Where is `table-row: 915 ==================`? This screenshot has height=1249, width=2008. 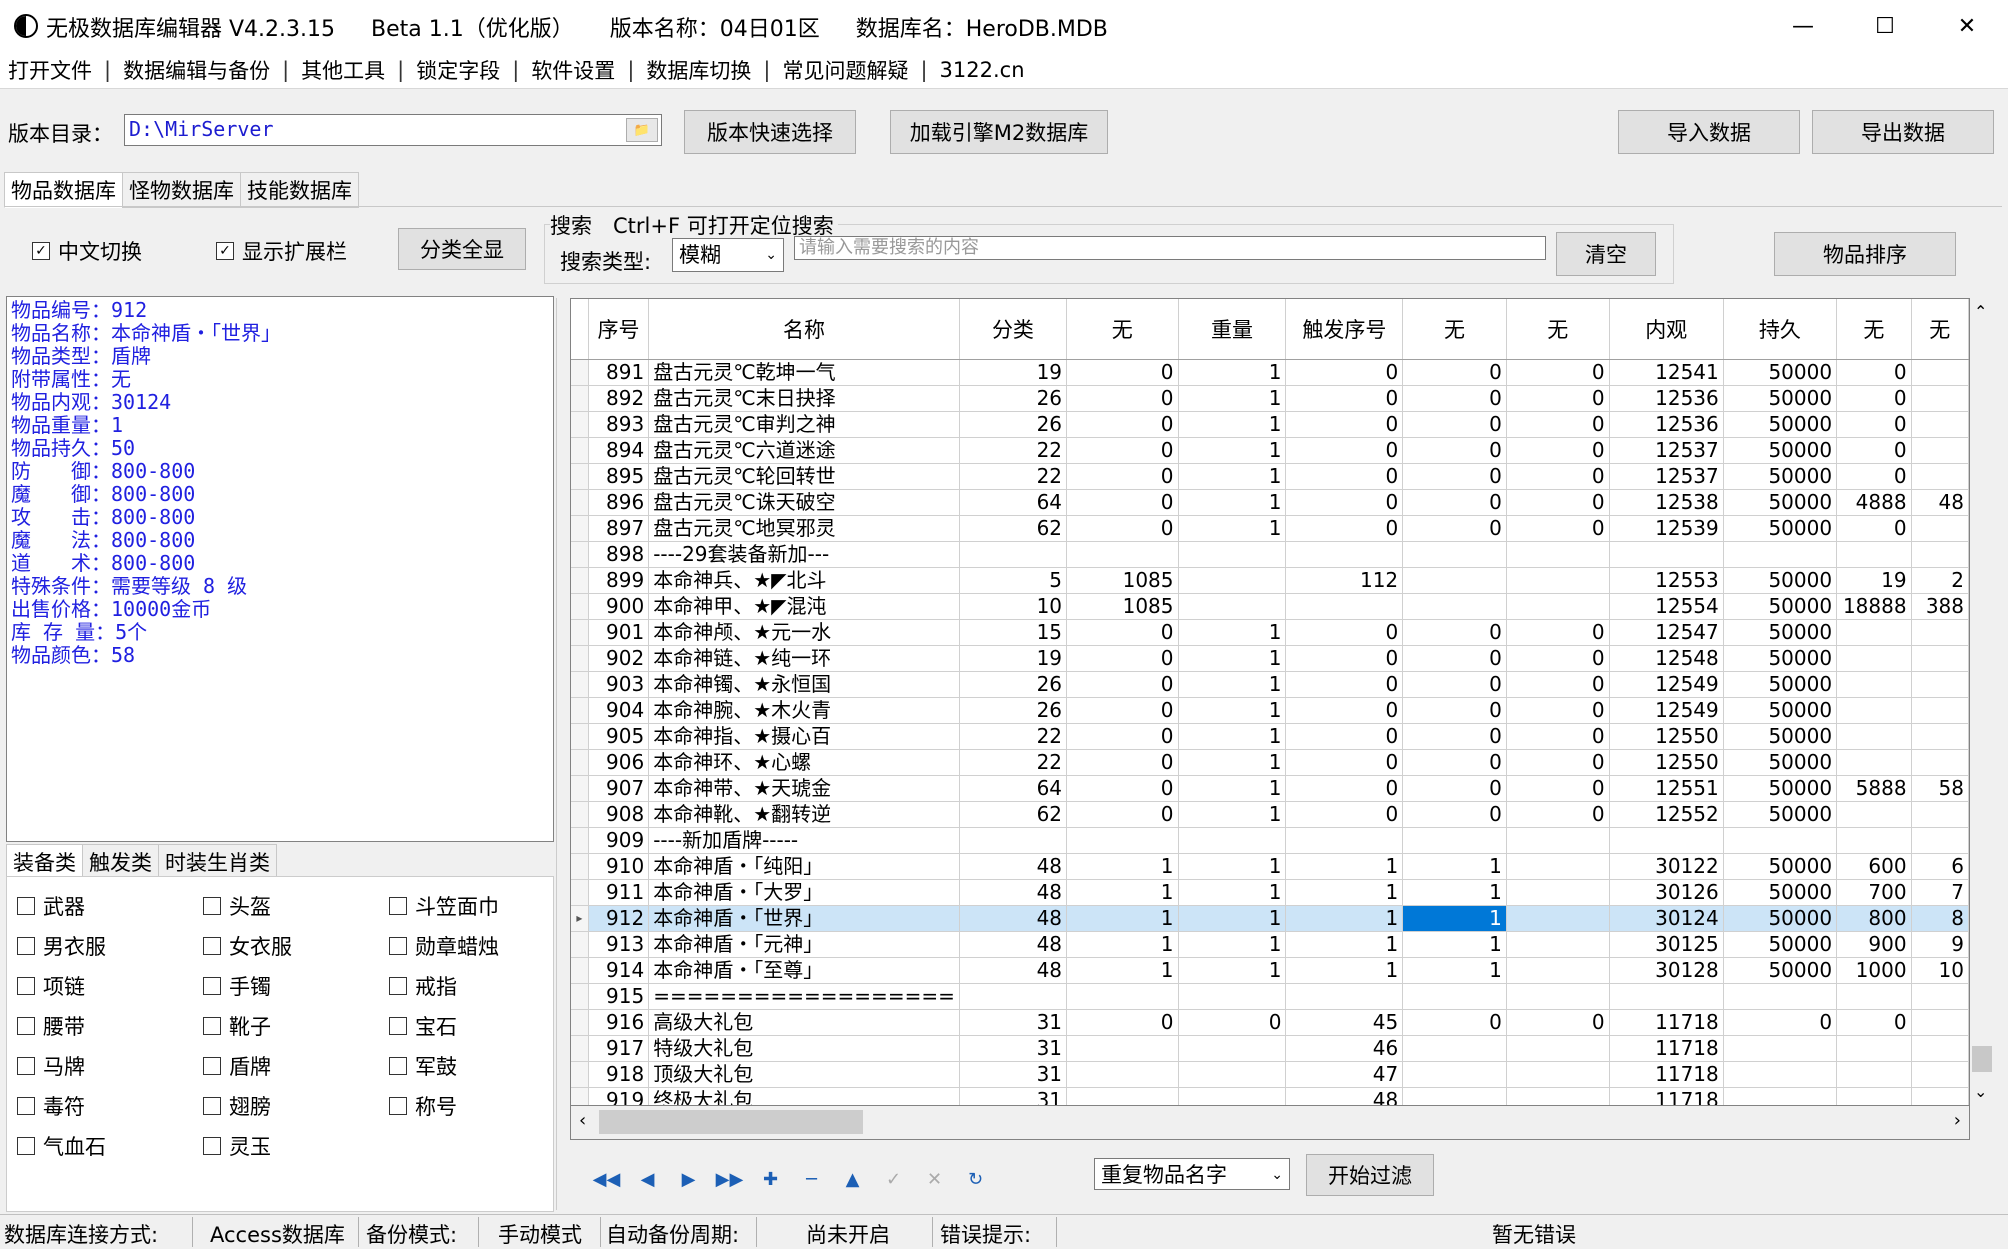 table-row: 915 ================== is located at coordinates (1270, 996).